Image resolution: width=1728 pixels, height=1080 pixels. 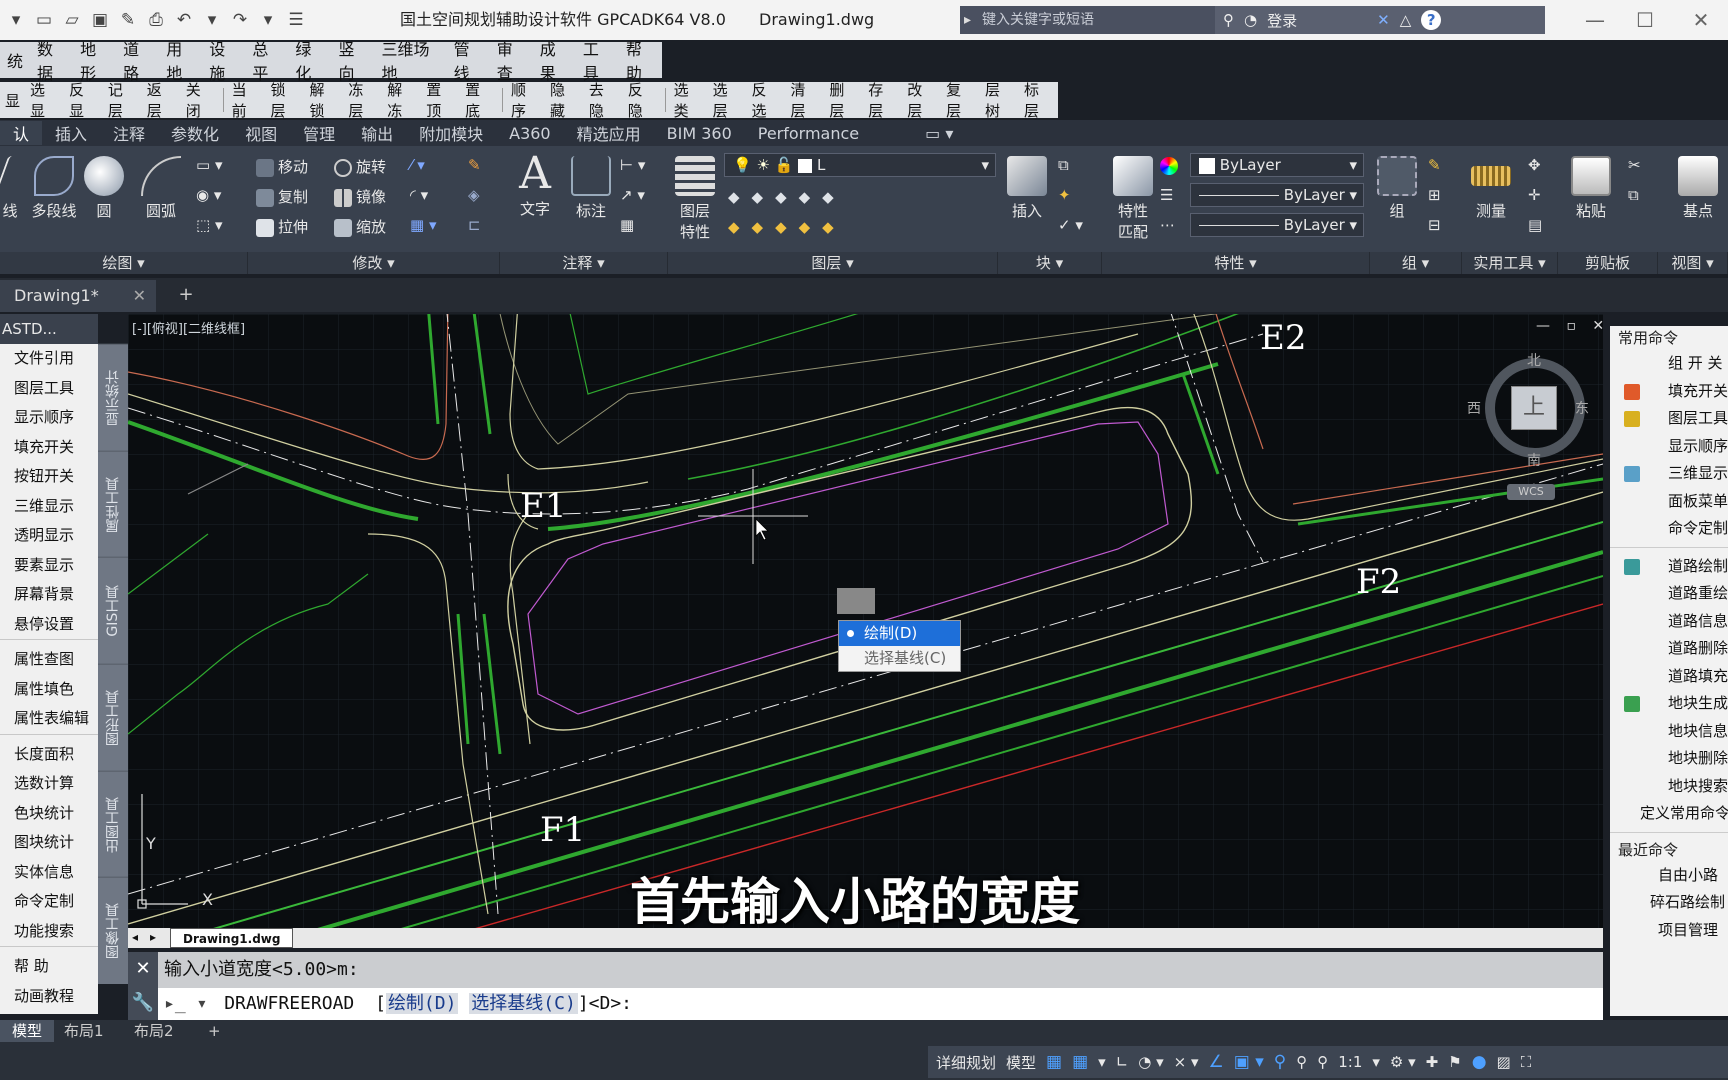 I want to click on snap-icon: ▦, so click(x=1080, y=1062).